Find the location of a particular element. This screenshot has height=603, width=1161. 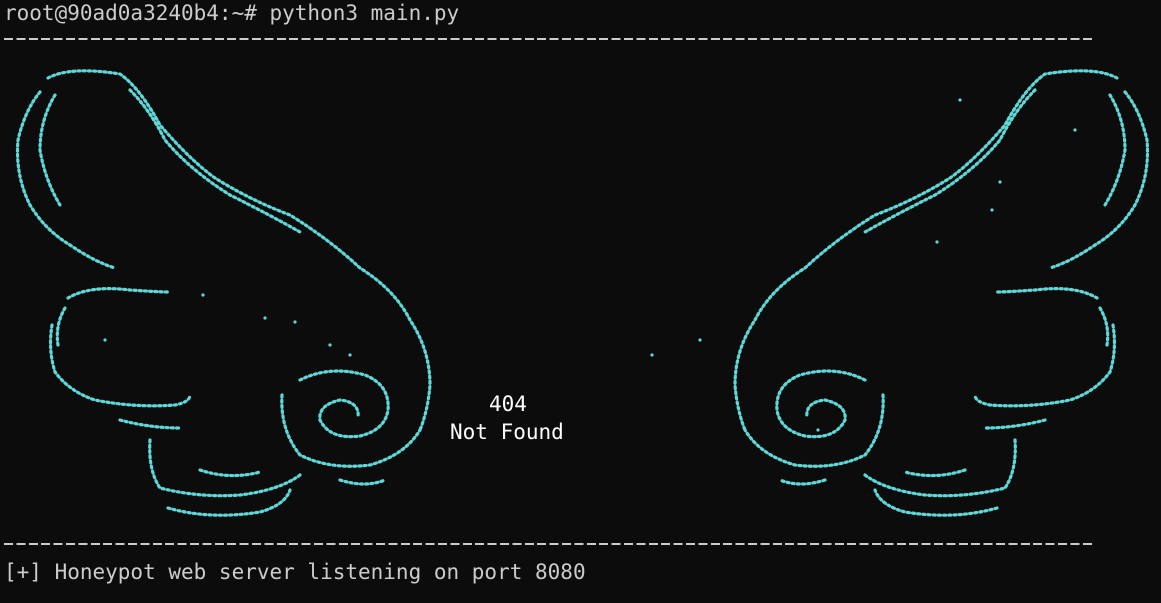

error-code: 404 is located at coordinates (508, 404).